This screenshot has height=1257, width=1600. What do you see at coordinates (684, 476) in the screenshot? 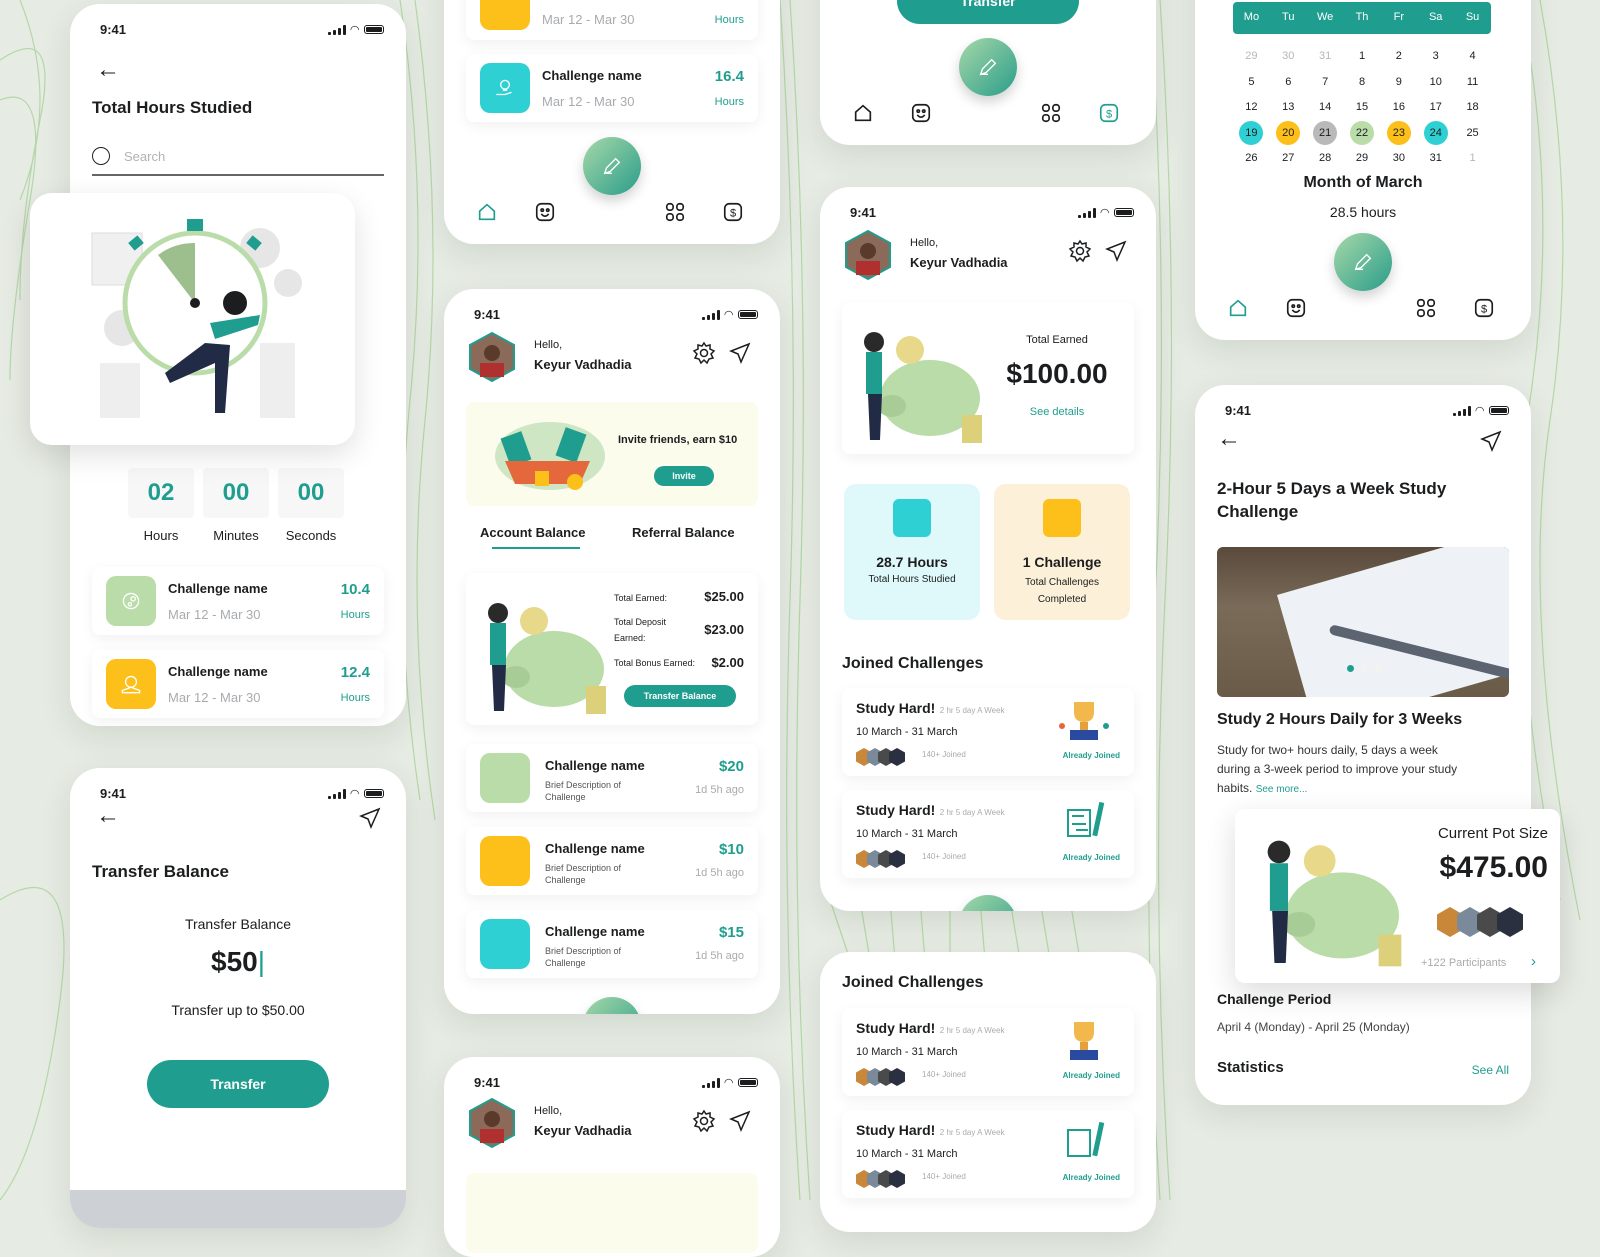
I see `invite-button: Invite` at bounding box center [684, 476].